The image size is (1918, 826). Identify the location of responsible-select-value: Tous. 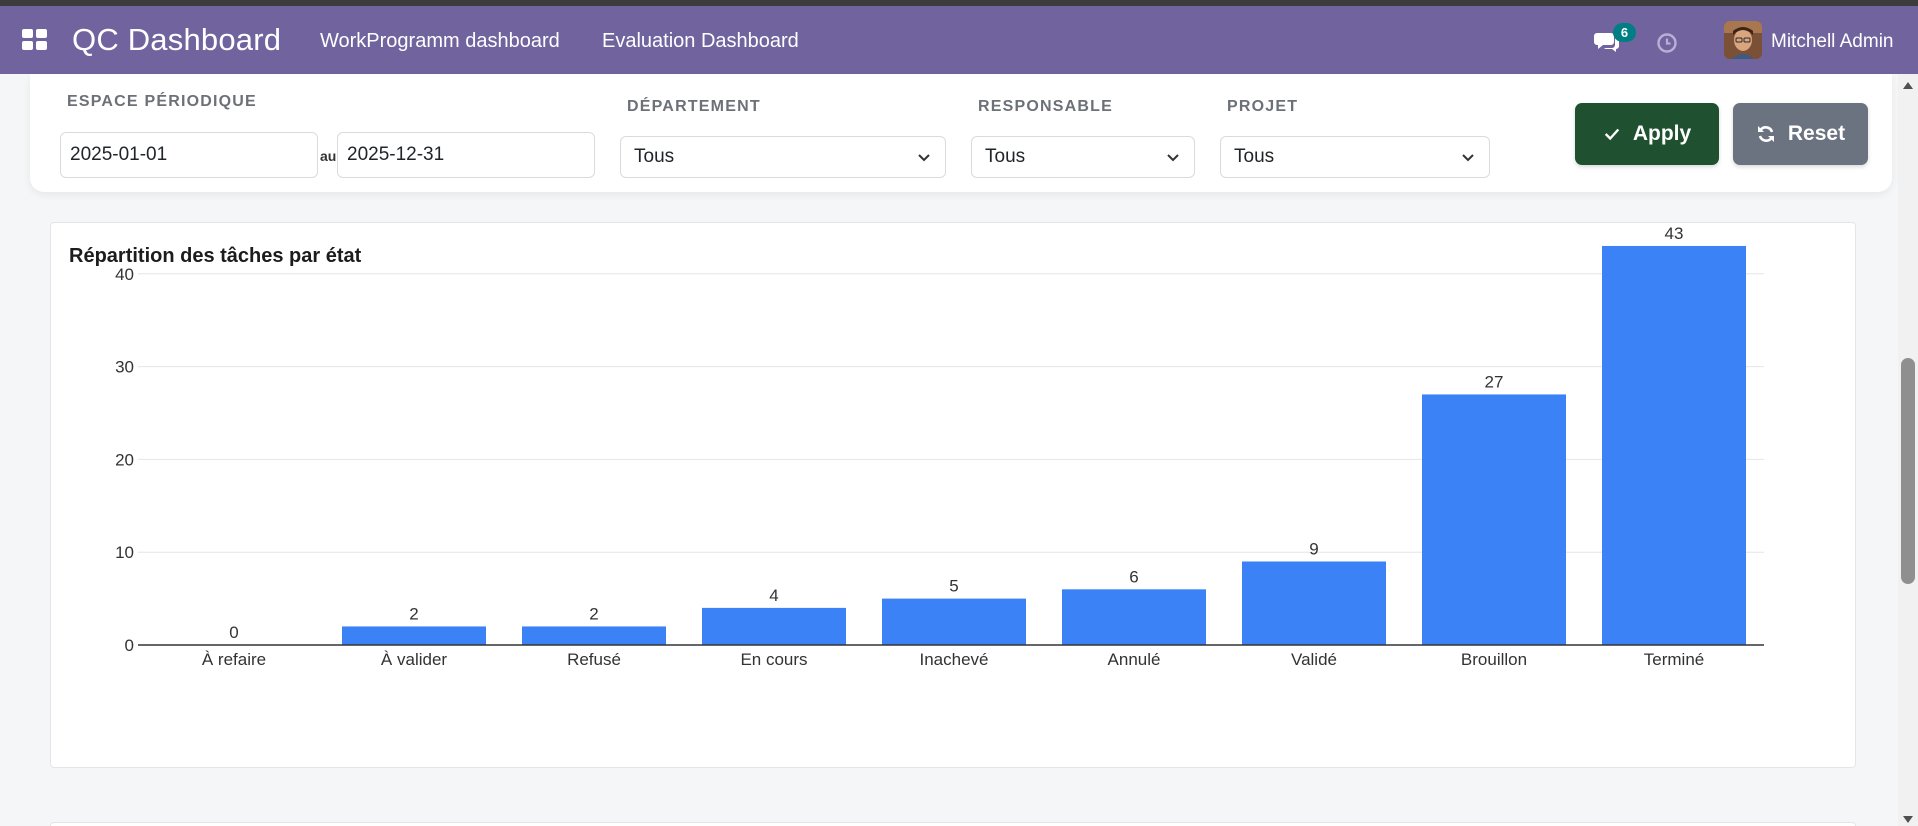
(1005, 156).